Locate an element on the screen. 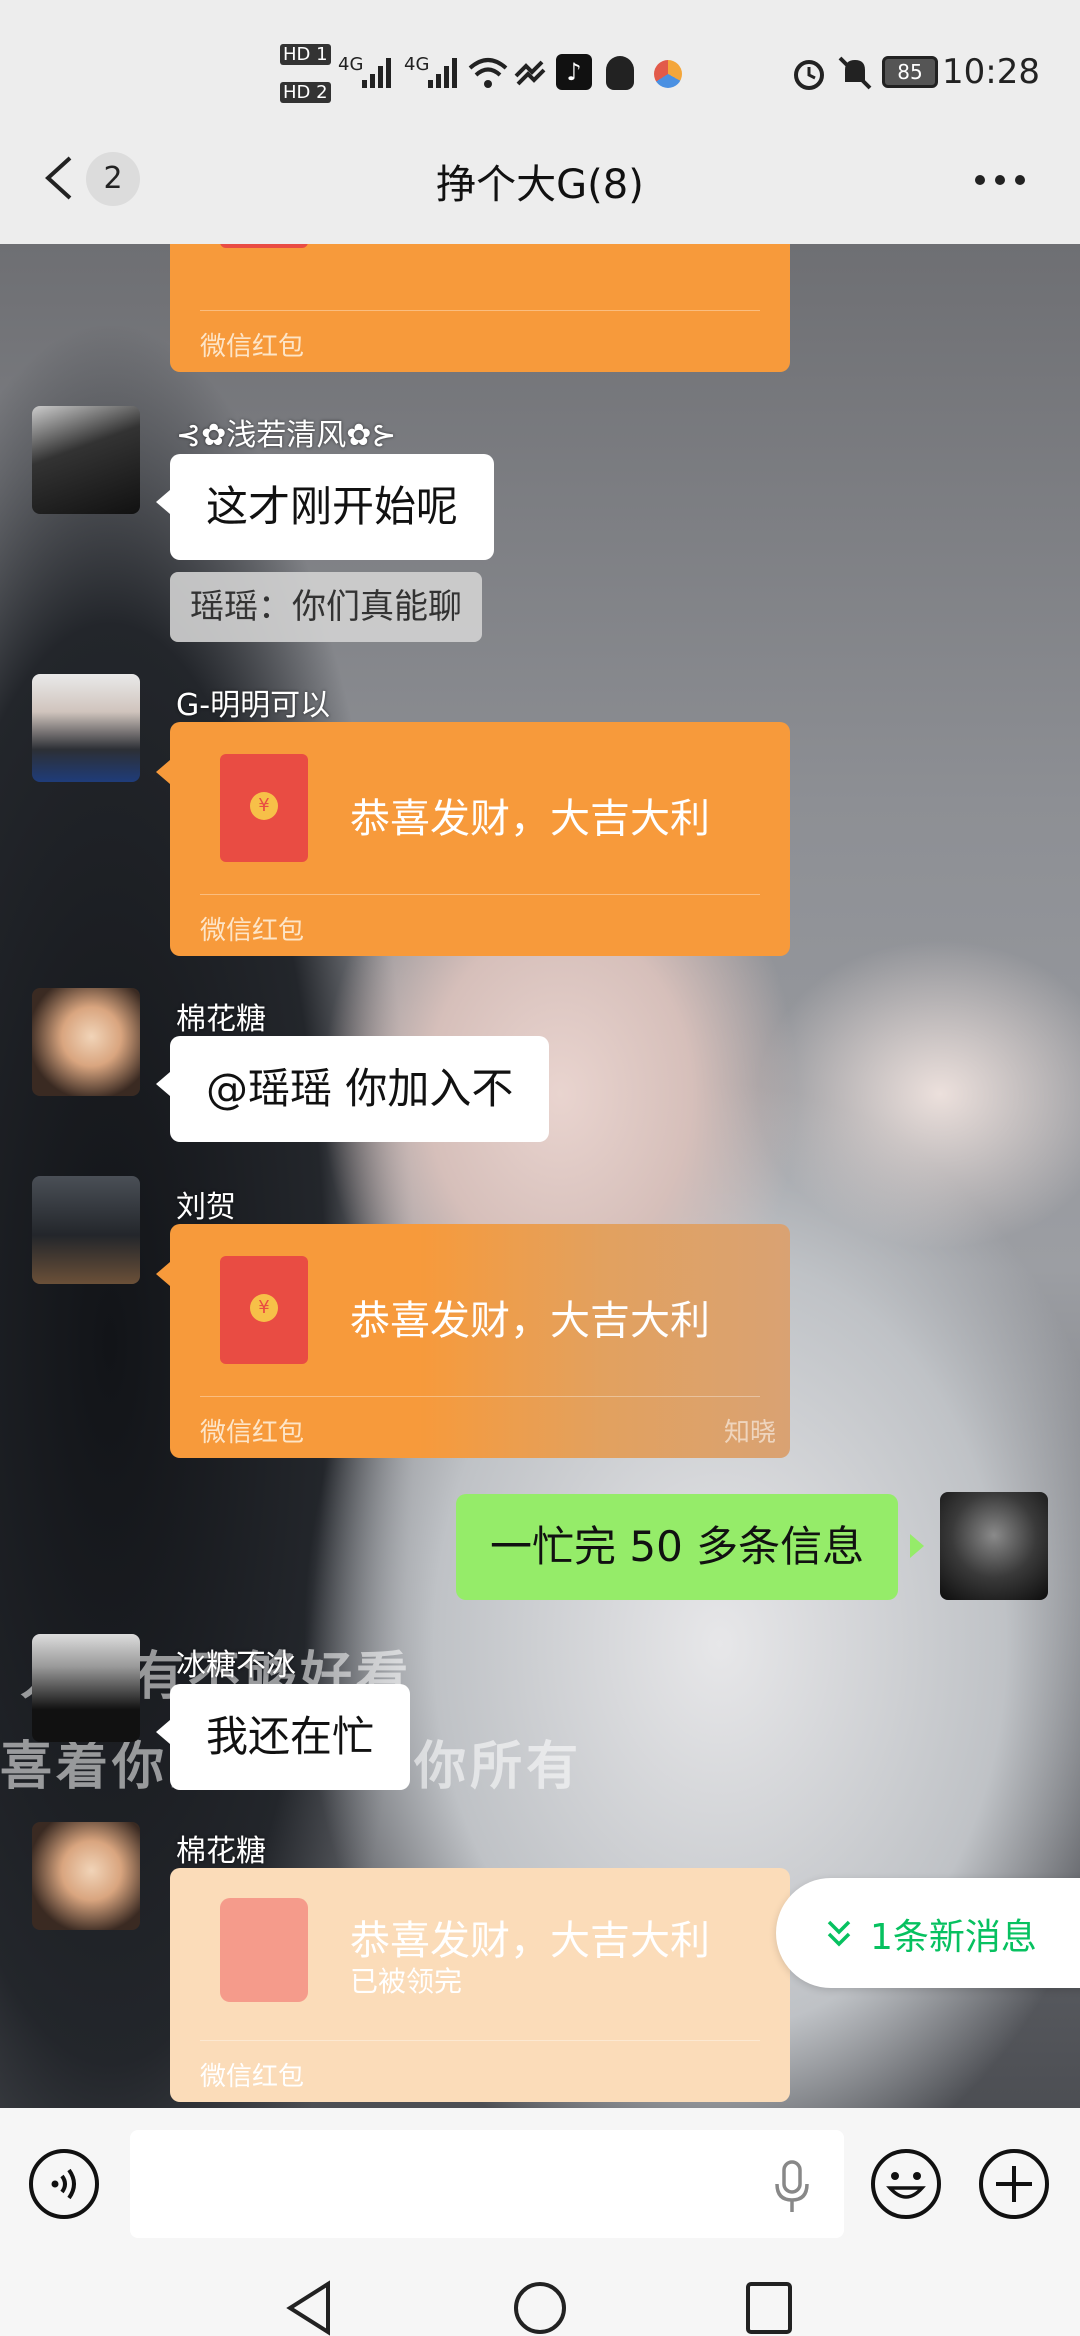  hd1-label: HD 1 is located at coordinates (305, 54).